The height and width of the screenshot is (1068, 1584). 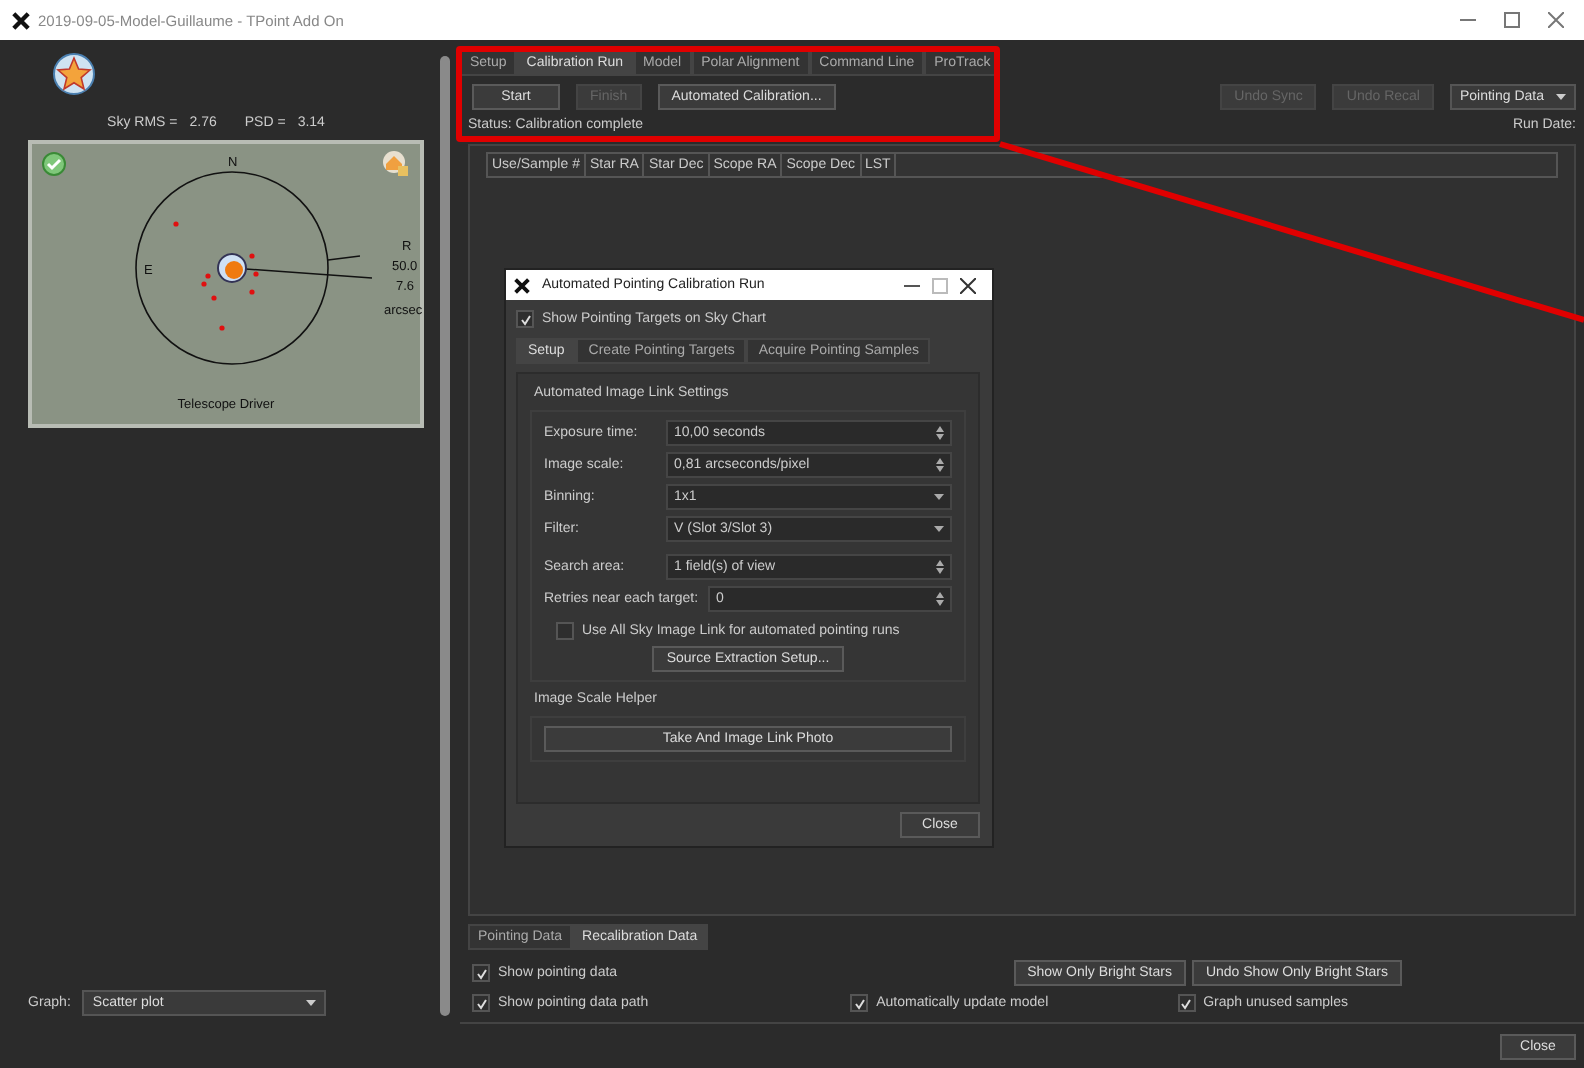 I want to click on close-icon, so click(x=968, y=285).